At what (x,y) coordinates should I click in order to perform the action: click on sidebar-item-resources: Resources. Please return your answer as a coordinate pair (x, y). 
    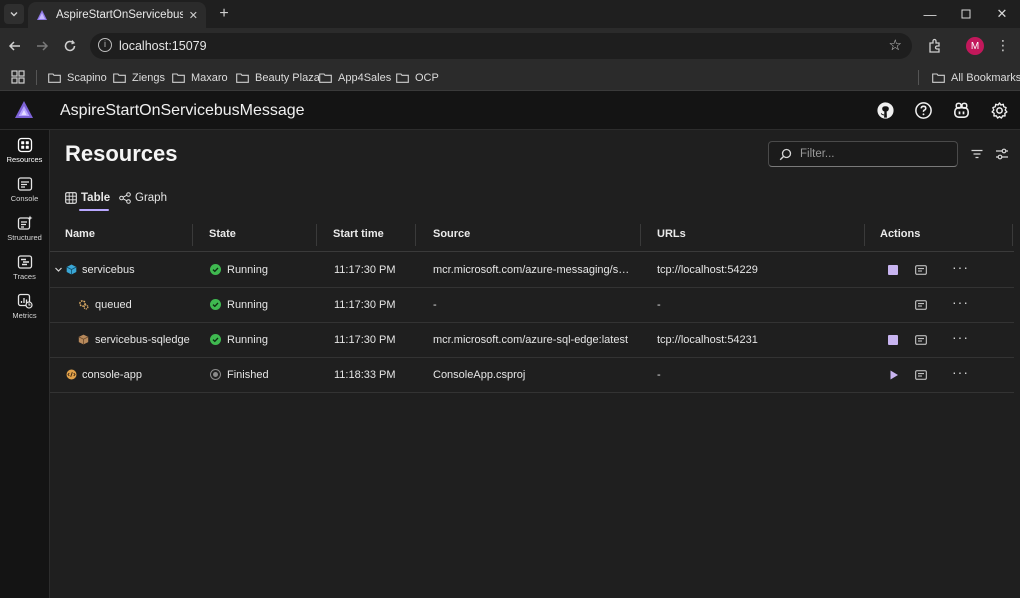
    Looking at the image, I should click on (24, 151).